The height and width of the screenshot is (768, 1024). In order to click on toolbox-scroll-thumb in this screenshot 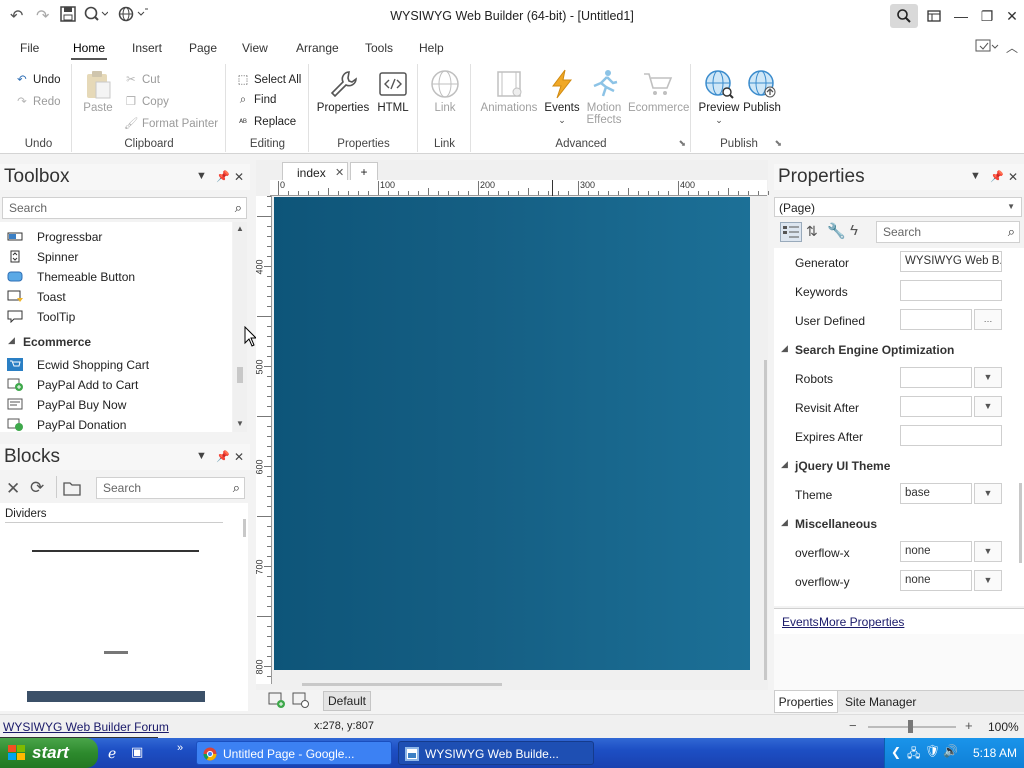, I will do `click(240, 375)`.